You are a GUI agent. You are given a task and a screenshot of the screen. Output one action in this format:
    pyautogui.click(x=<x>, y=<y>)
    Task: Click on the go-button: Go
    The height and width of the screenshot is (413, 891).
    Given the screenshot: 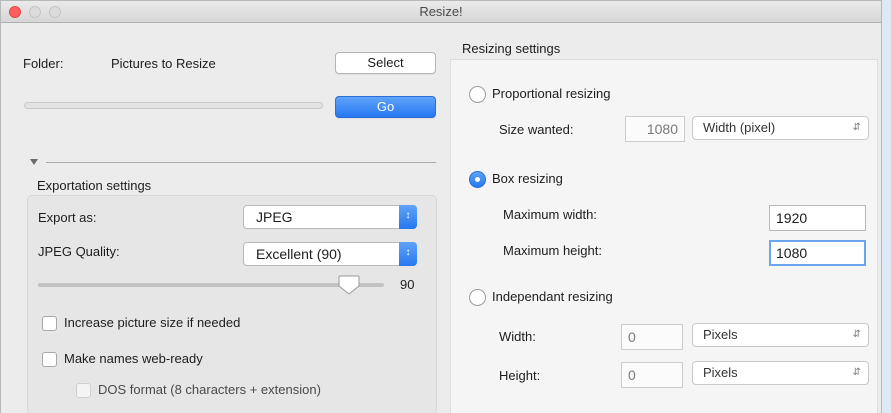 What is the action you would take?
    pyautogui.click(x=385, y=107)
    